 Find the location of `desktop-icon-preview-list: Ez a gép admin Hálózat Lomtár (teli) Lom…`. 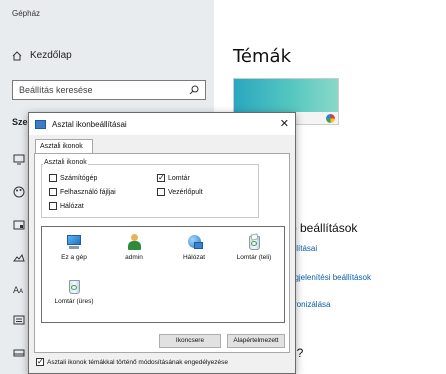

desktop-icon-preview-list: Ez a gép admin Hálózat Lomtár (teli) Lom… is located at coordinates (163, 274).